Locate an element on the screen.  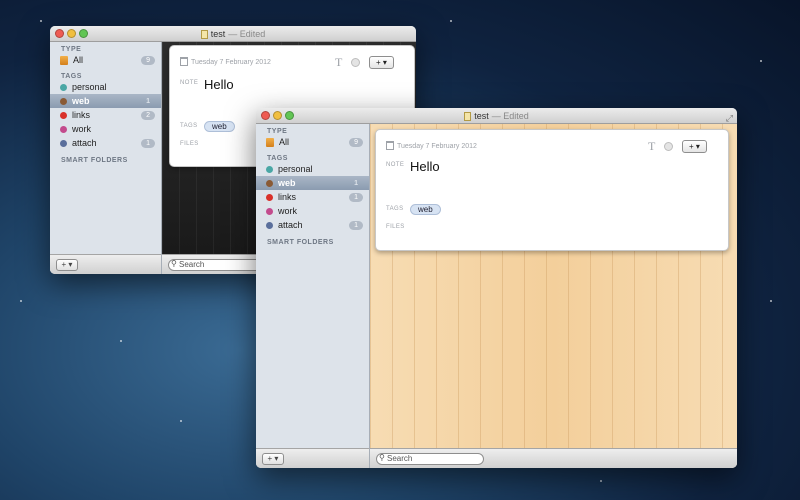
back-titlebar: test — Edited is located at coordinates (233, 34).